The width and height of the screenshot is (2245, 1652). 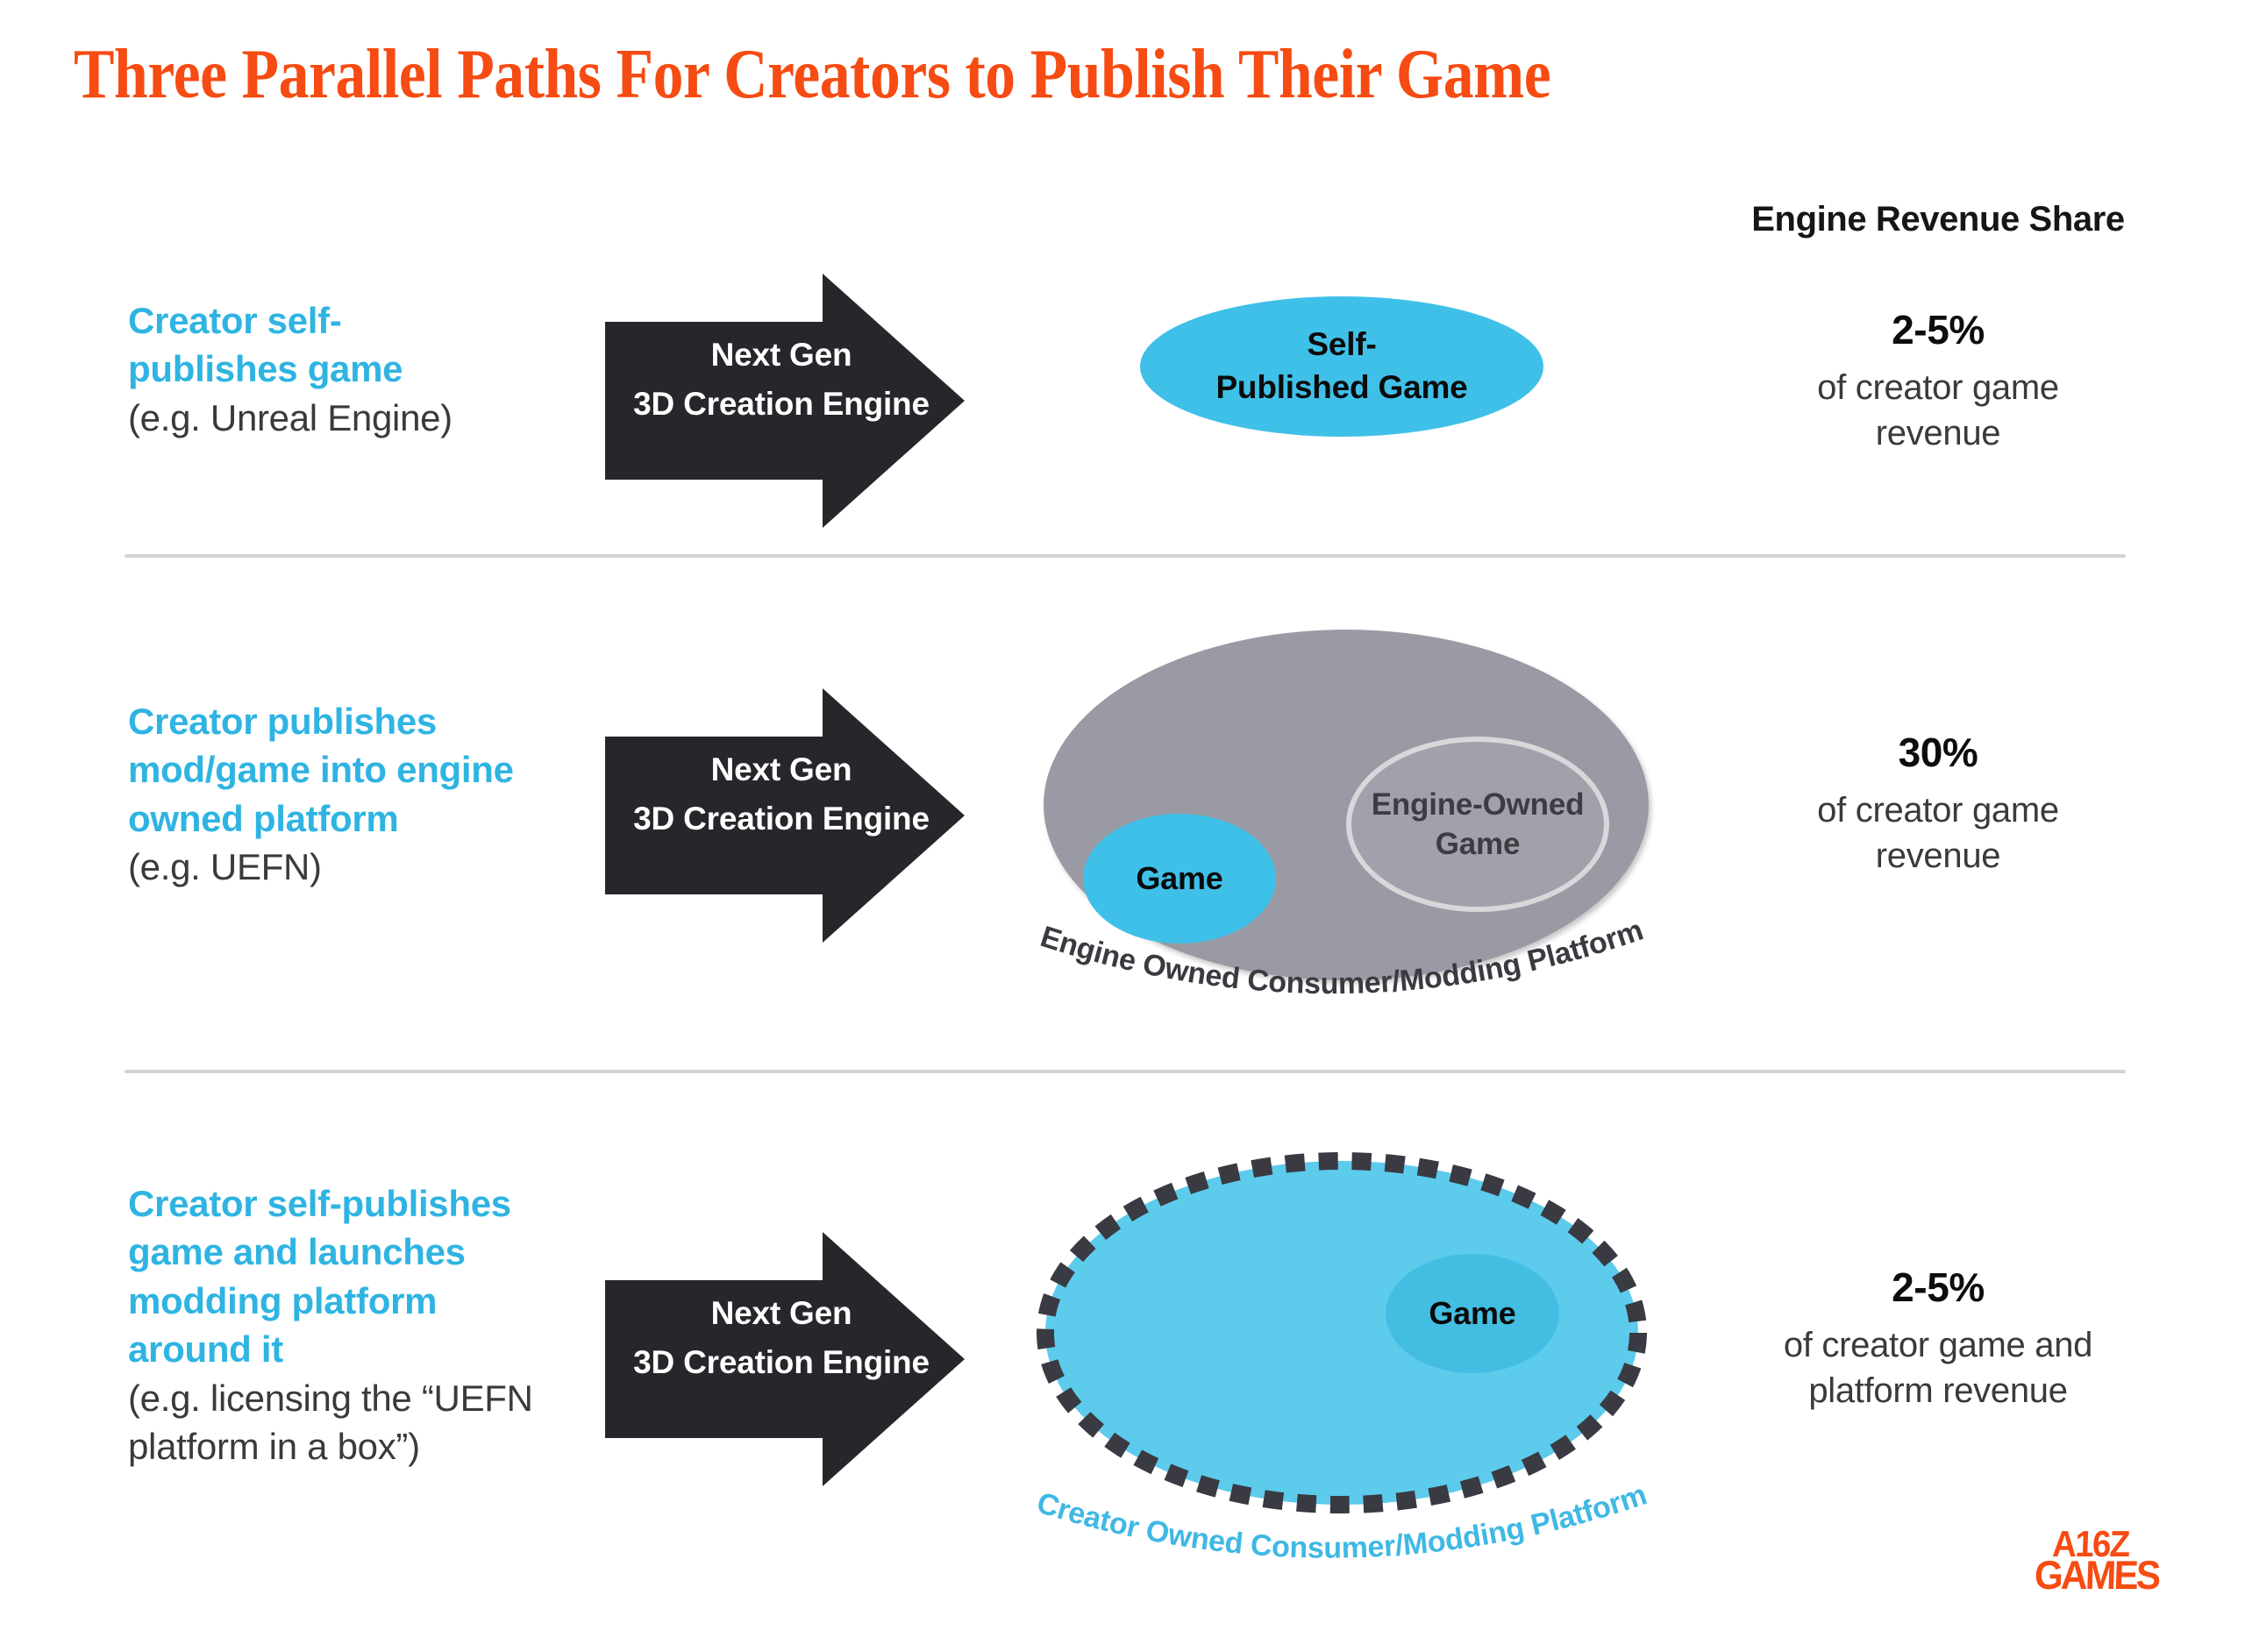 I want to click on row3-game-ellipse: Game, so click(x=1472, y=1313).